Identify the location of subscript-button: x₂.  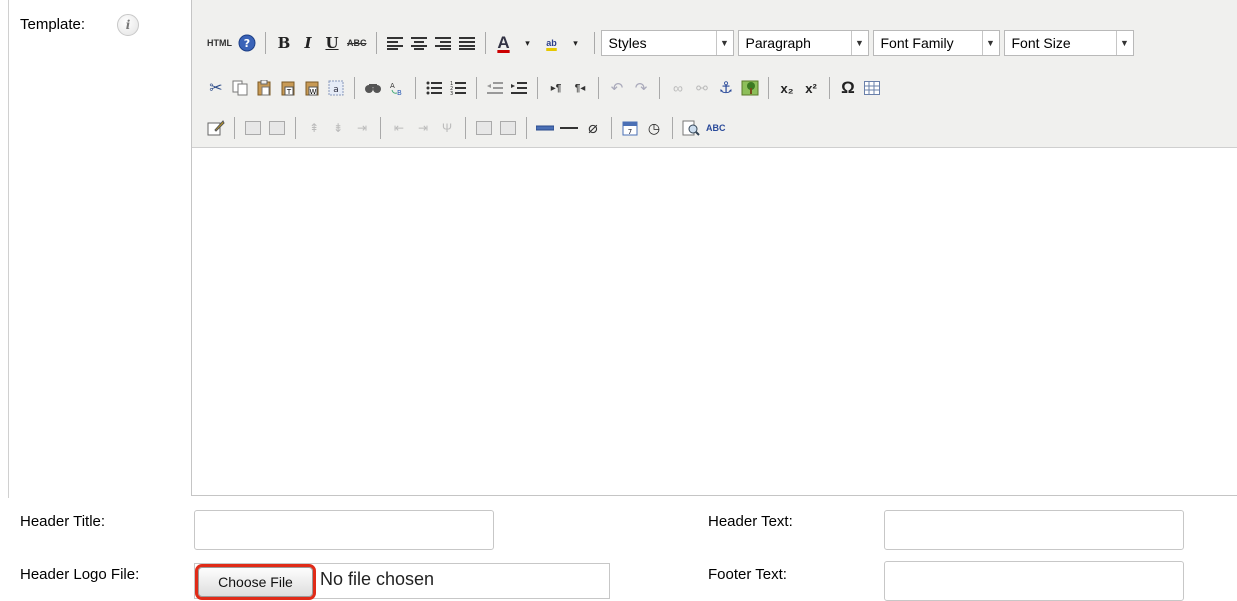
(787, 88).